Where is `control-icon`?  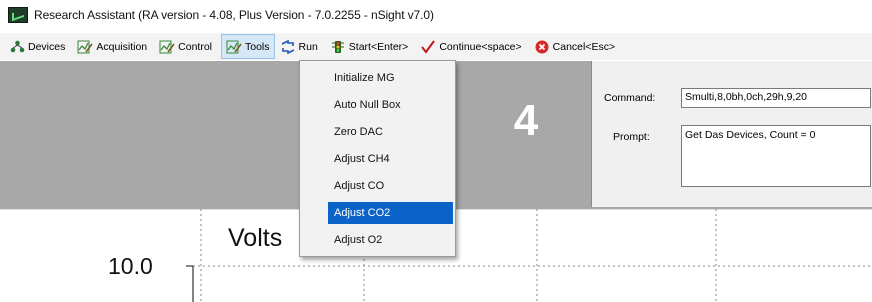
control-icon is located at coordinates (167, 47).